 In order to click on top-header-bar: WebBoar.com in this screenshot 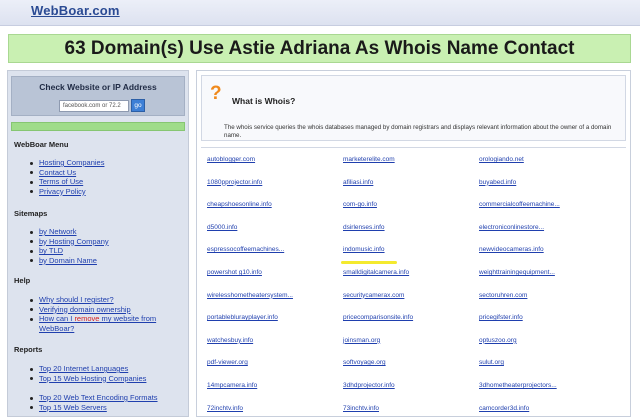, I will do `click(320, 13)`.